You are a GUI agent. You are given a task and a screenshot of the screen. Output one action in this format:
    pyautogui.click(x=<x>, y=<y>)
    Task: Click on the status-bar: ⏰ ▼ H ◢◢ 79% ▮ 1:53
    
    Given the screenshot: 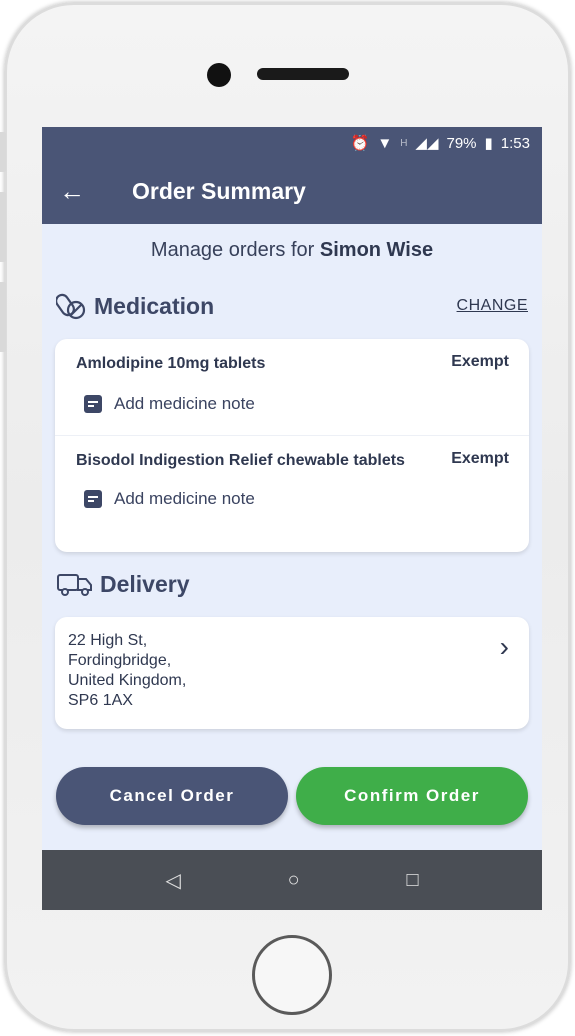 What is the action you would take?
    pyautogui.click(x=292, y=143)
    